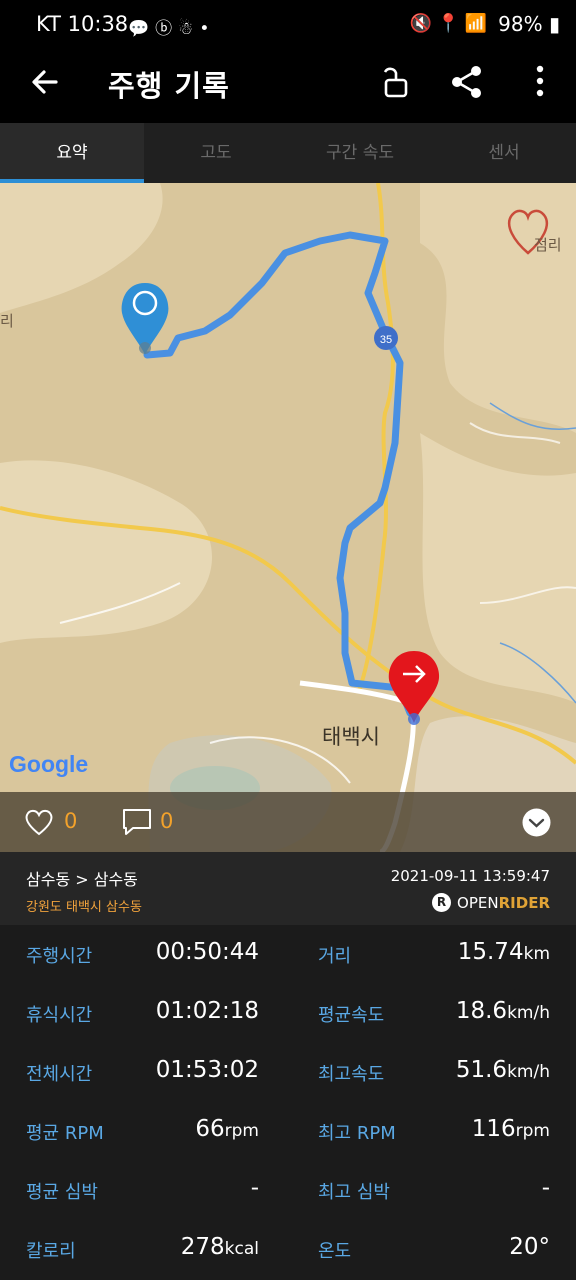 The width and height of the screenshot is (576, 1280). I want to click on stat-number: 20°, so click(529, 1247).